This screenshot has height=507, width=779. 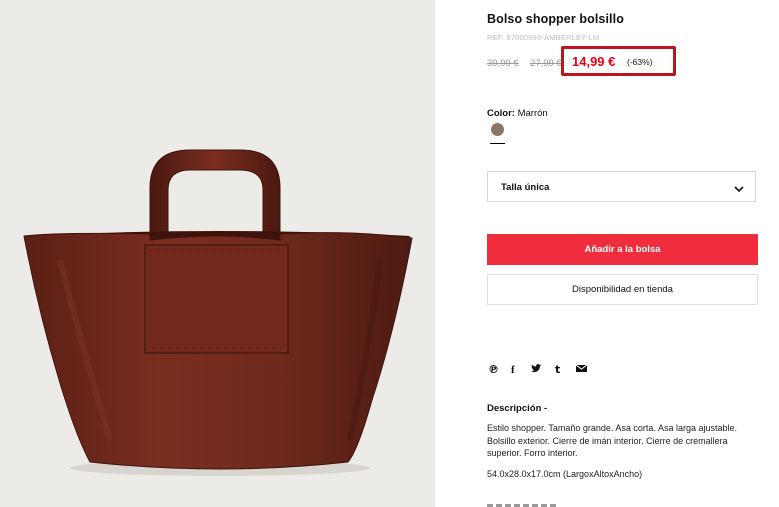 What do you see at coordinates (497, 129) in the screenshot?
I see `color-swatch-marron` at bounding box center [497, 129].